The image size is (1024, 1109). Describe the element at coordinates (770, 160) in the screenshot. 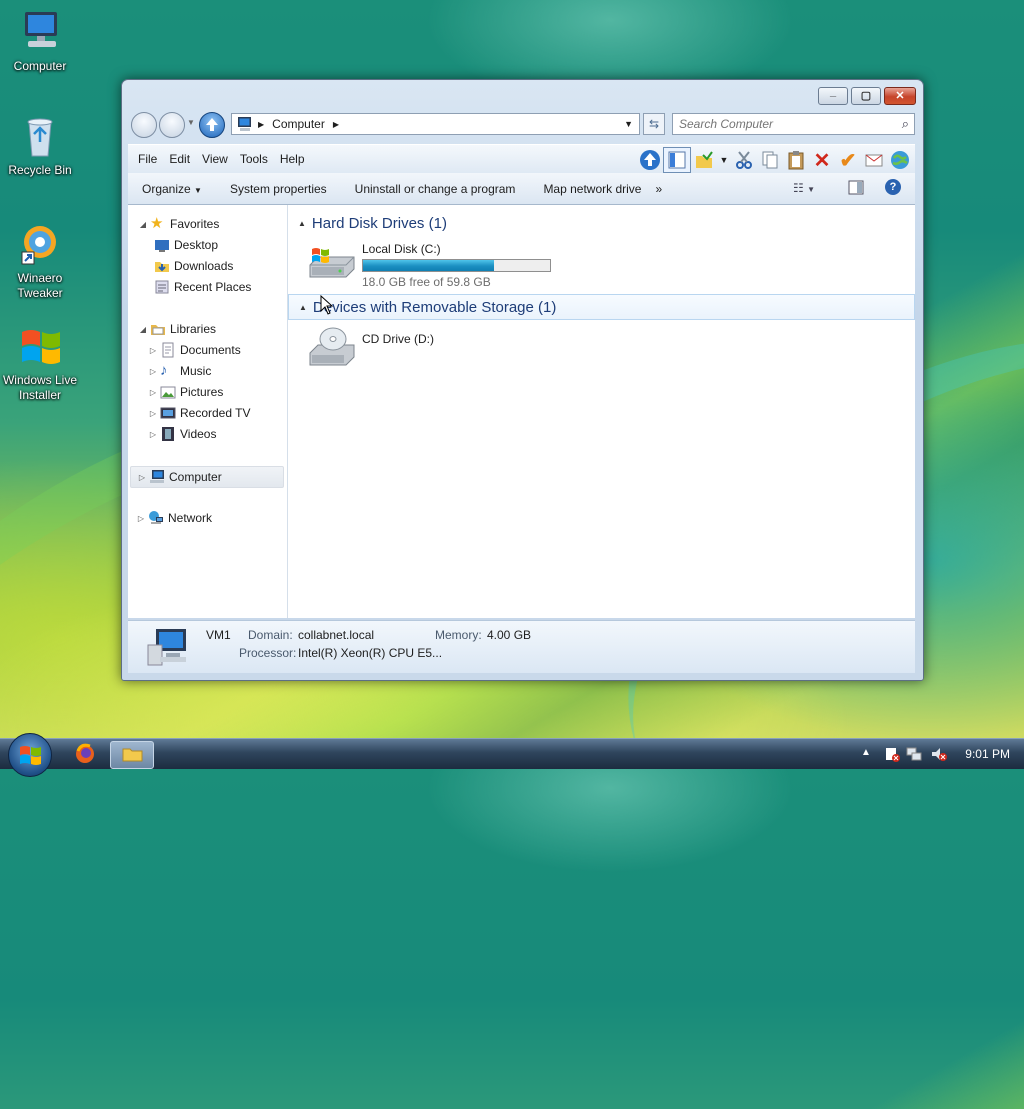

I see `copy-icon` at that location.